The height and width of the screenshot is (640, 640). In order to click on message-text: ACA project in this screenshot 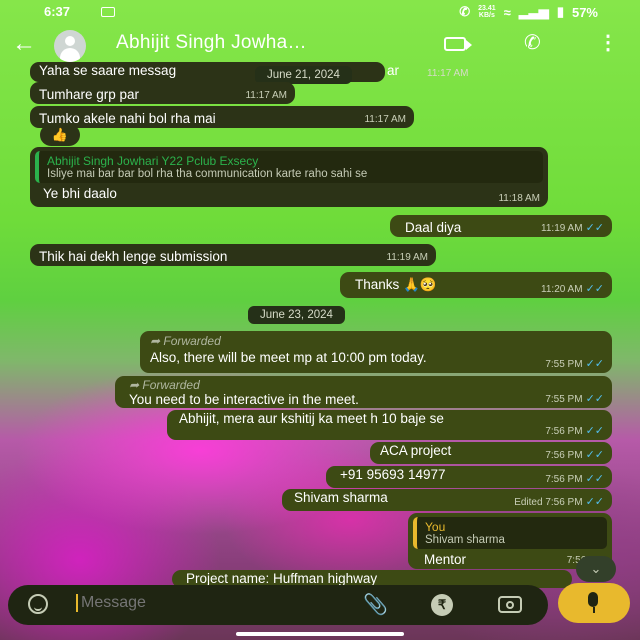, I will do `click(416, 450)`.